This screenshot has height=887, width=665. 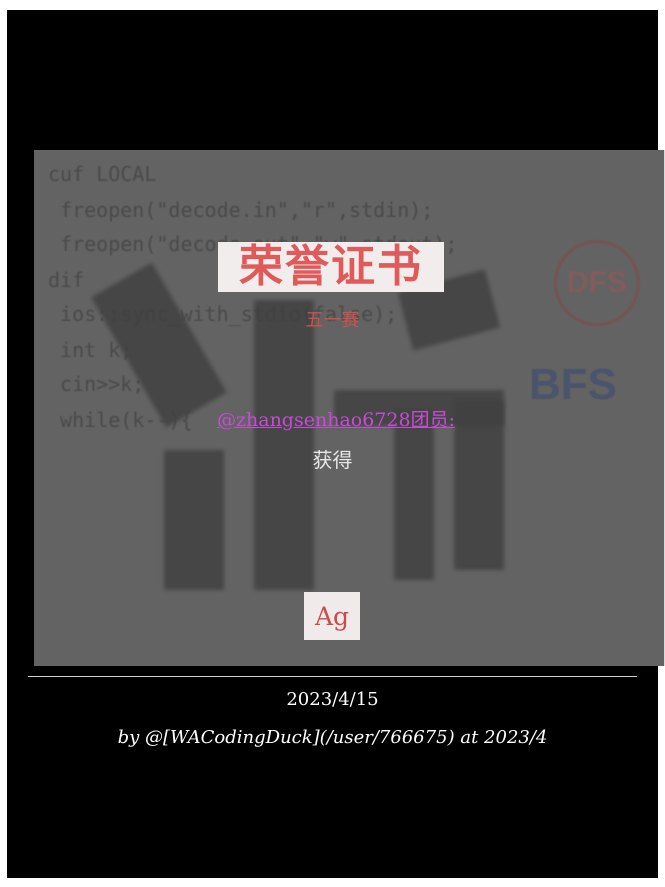 I want to click on code-line: while(k--){, so click(x=120, y=420).